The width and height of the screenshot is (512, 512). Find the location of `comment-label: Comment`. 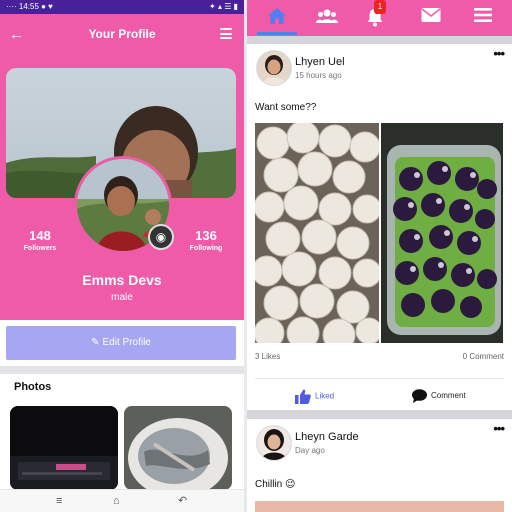

comment-label: Comment is located at coordinates (448, 396).